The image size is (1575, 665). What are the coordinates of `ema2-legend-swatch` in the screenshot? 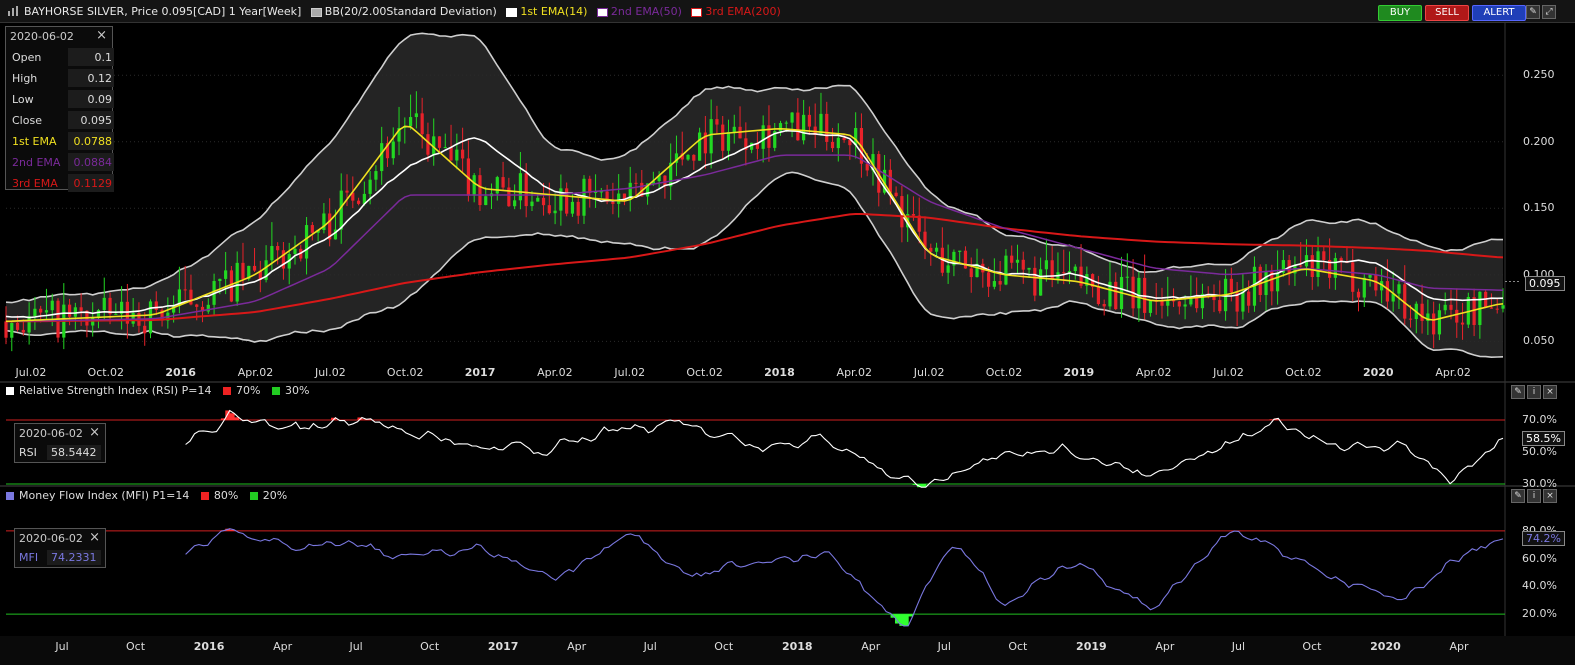 It's located at (602, 12).